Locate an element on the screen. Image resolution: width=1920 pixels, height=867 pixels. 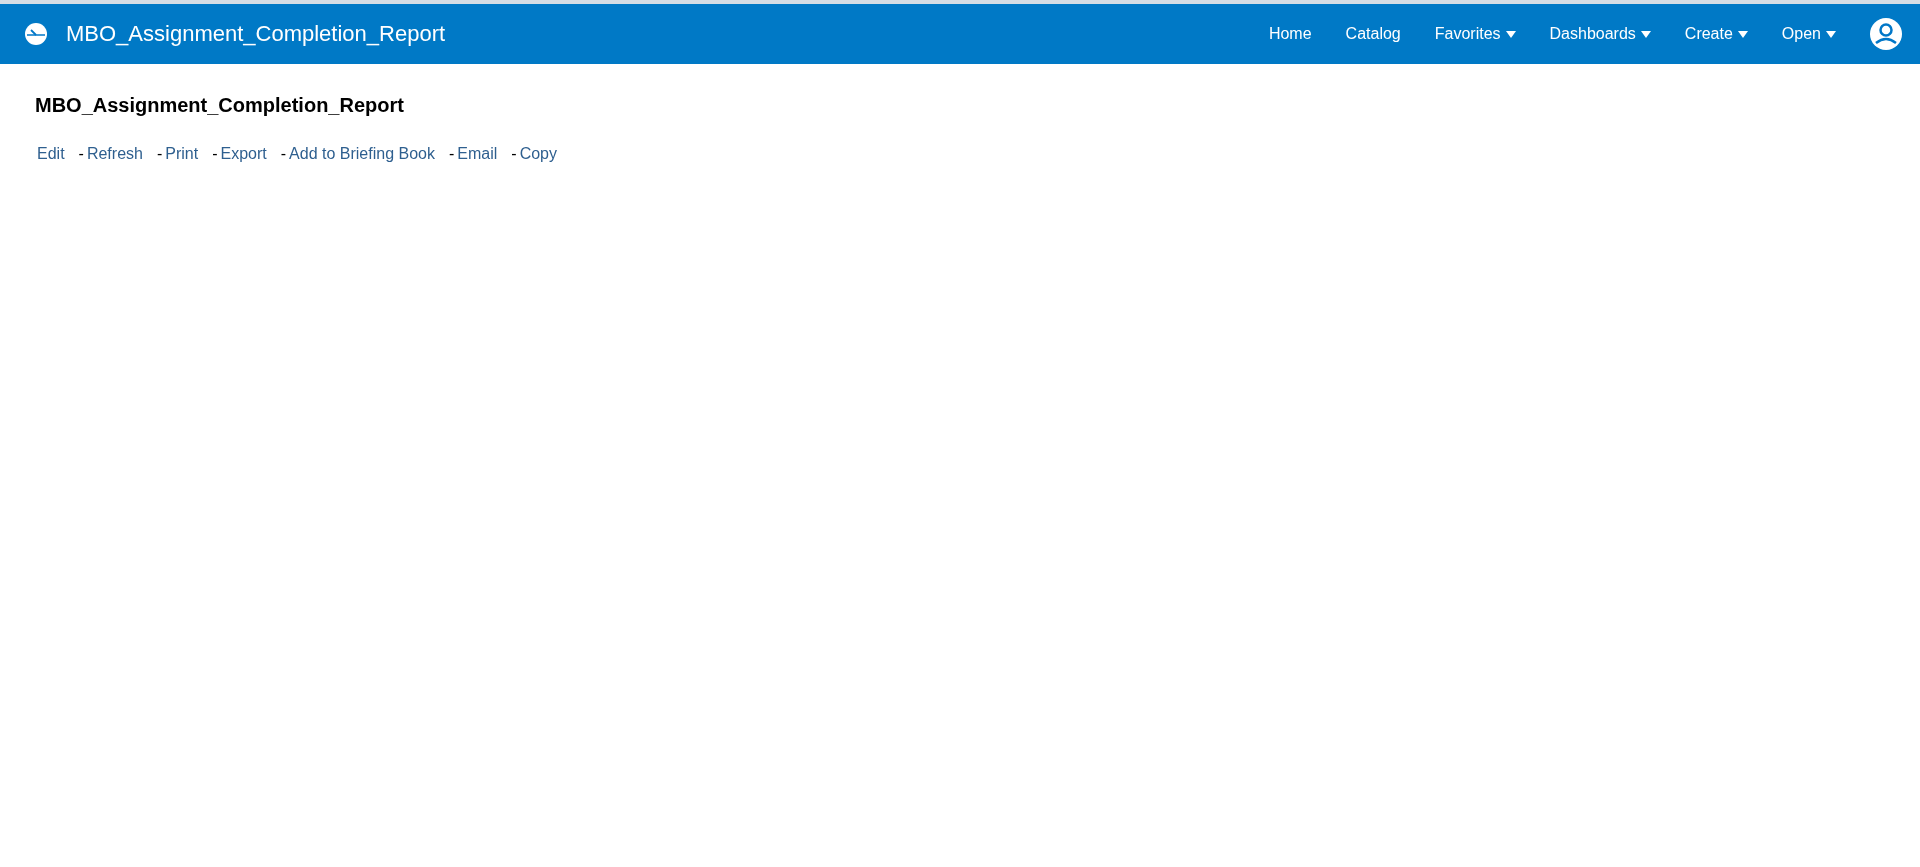
action-link: Copy is located at coordinates (538, 154).